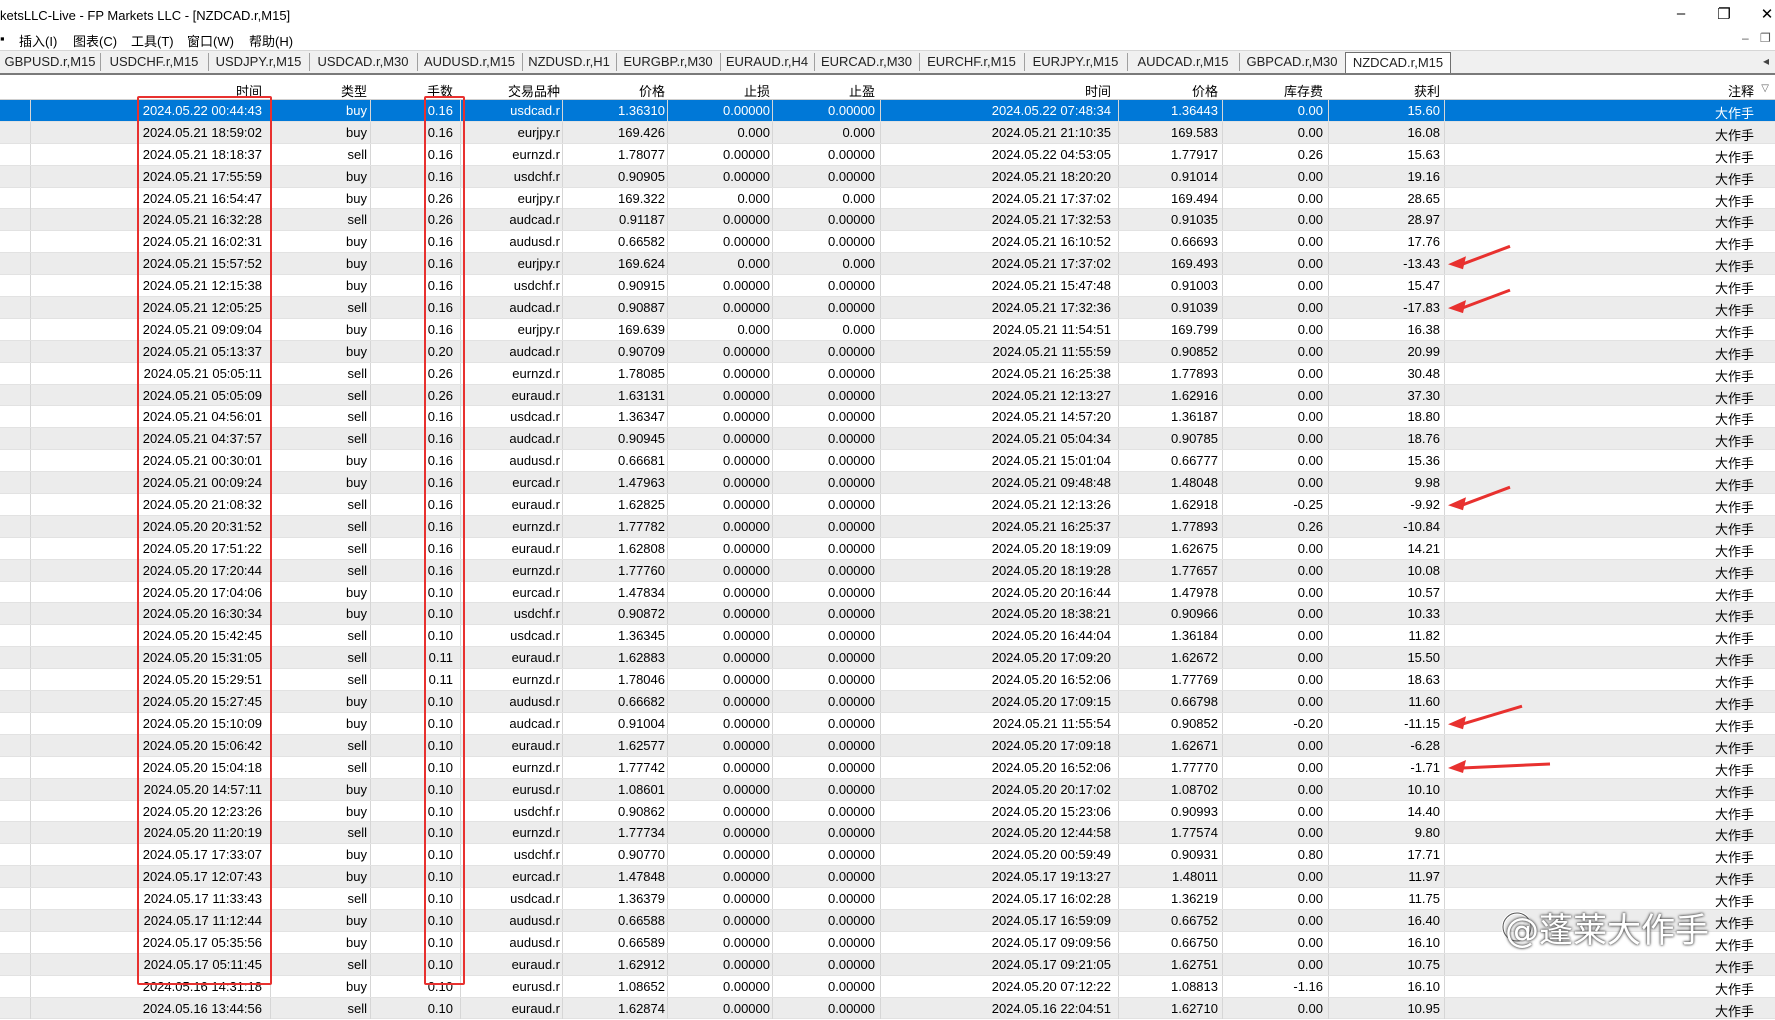  Describe the element at coordinates (1766, 61) in the screenshot. I see `tab-scroll-left-icon: ◂` at that location.